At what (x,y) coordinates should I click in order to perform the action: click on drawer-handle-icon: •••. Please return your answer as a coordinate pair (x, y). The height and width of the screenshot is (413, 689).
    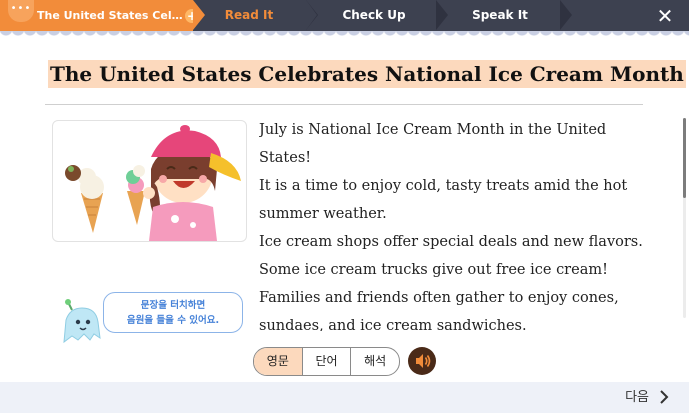
    Looking at the image, I should click on (21, 11).